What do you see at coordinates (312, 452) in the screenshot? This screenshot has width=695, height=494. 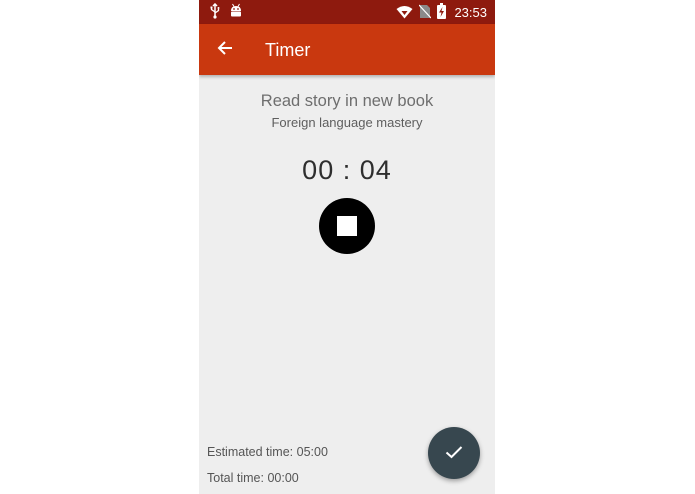 I see `estimated-time-value: 05:00` at bounding box center [312, 452].